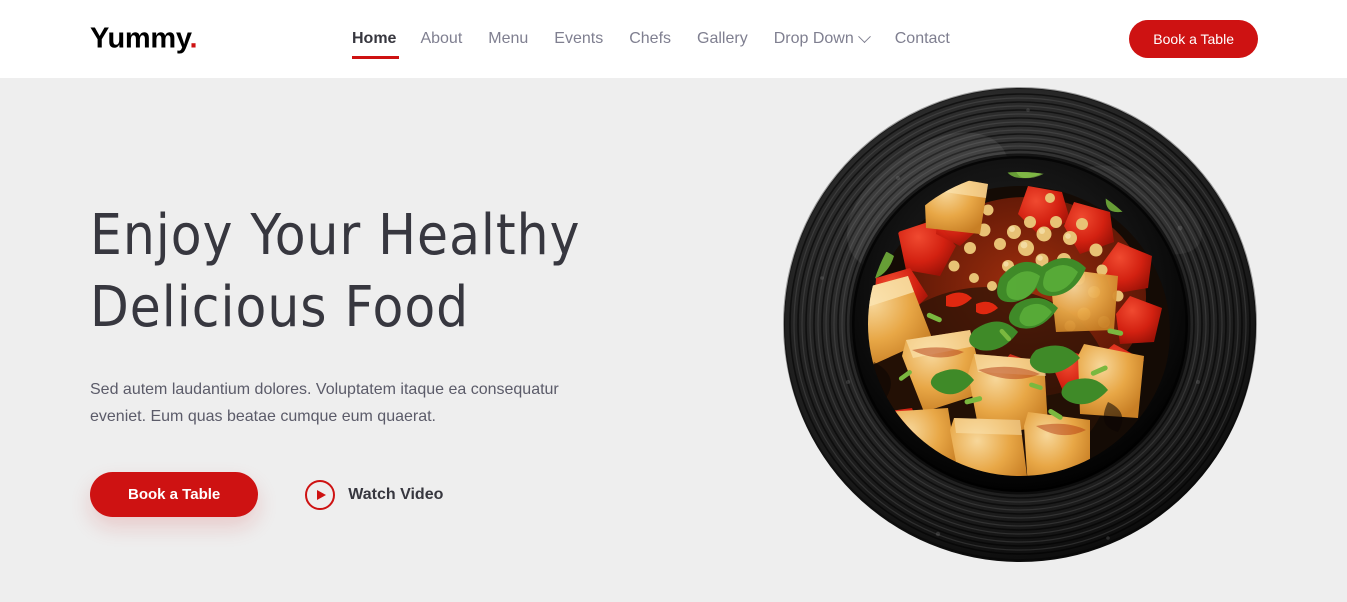  I want to click on nav-item-gallery: Gallery, so click(735, 39).